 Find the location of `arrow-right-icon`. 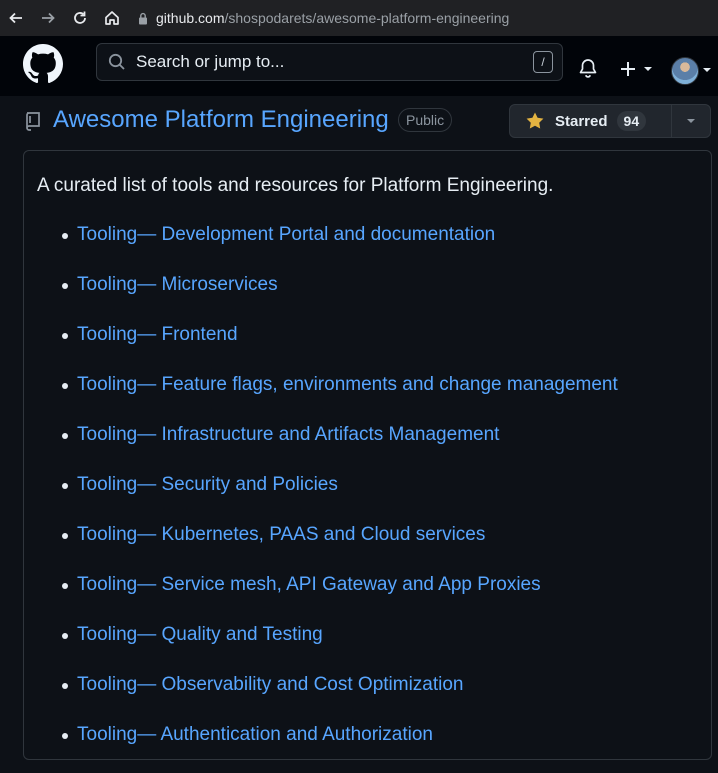

arrow-right-icon is located at coordinates (48, 18).